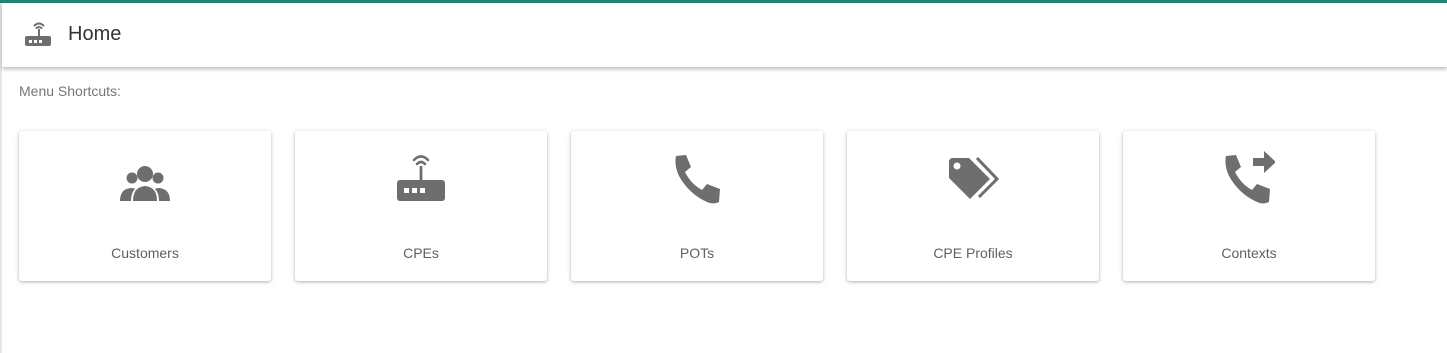 This screenshot has height=353, width=1447. I want to click on shortcut-card-contexts: Contexts, so click(1249, 206).